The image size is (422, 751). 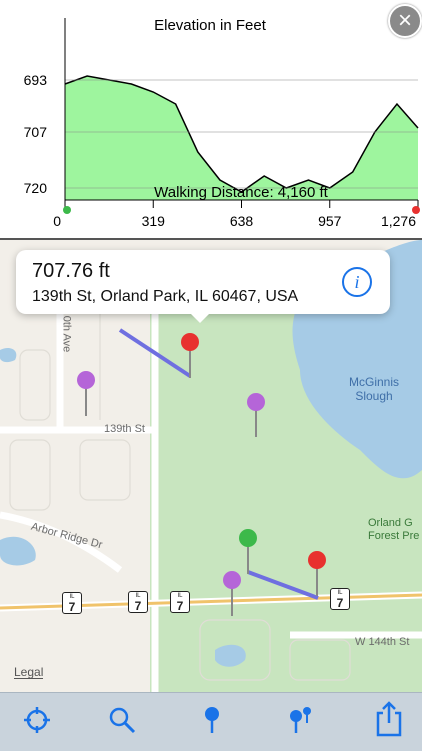 I want to click on route-pins-icon, so click(x=300, y=720).